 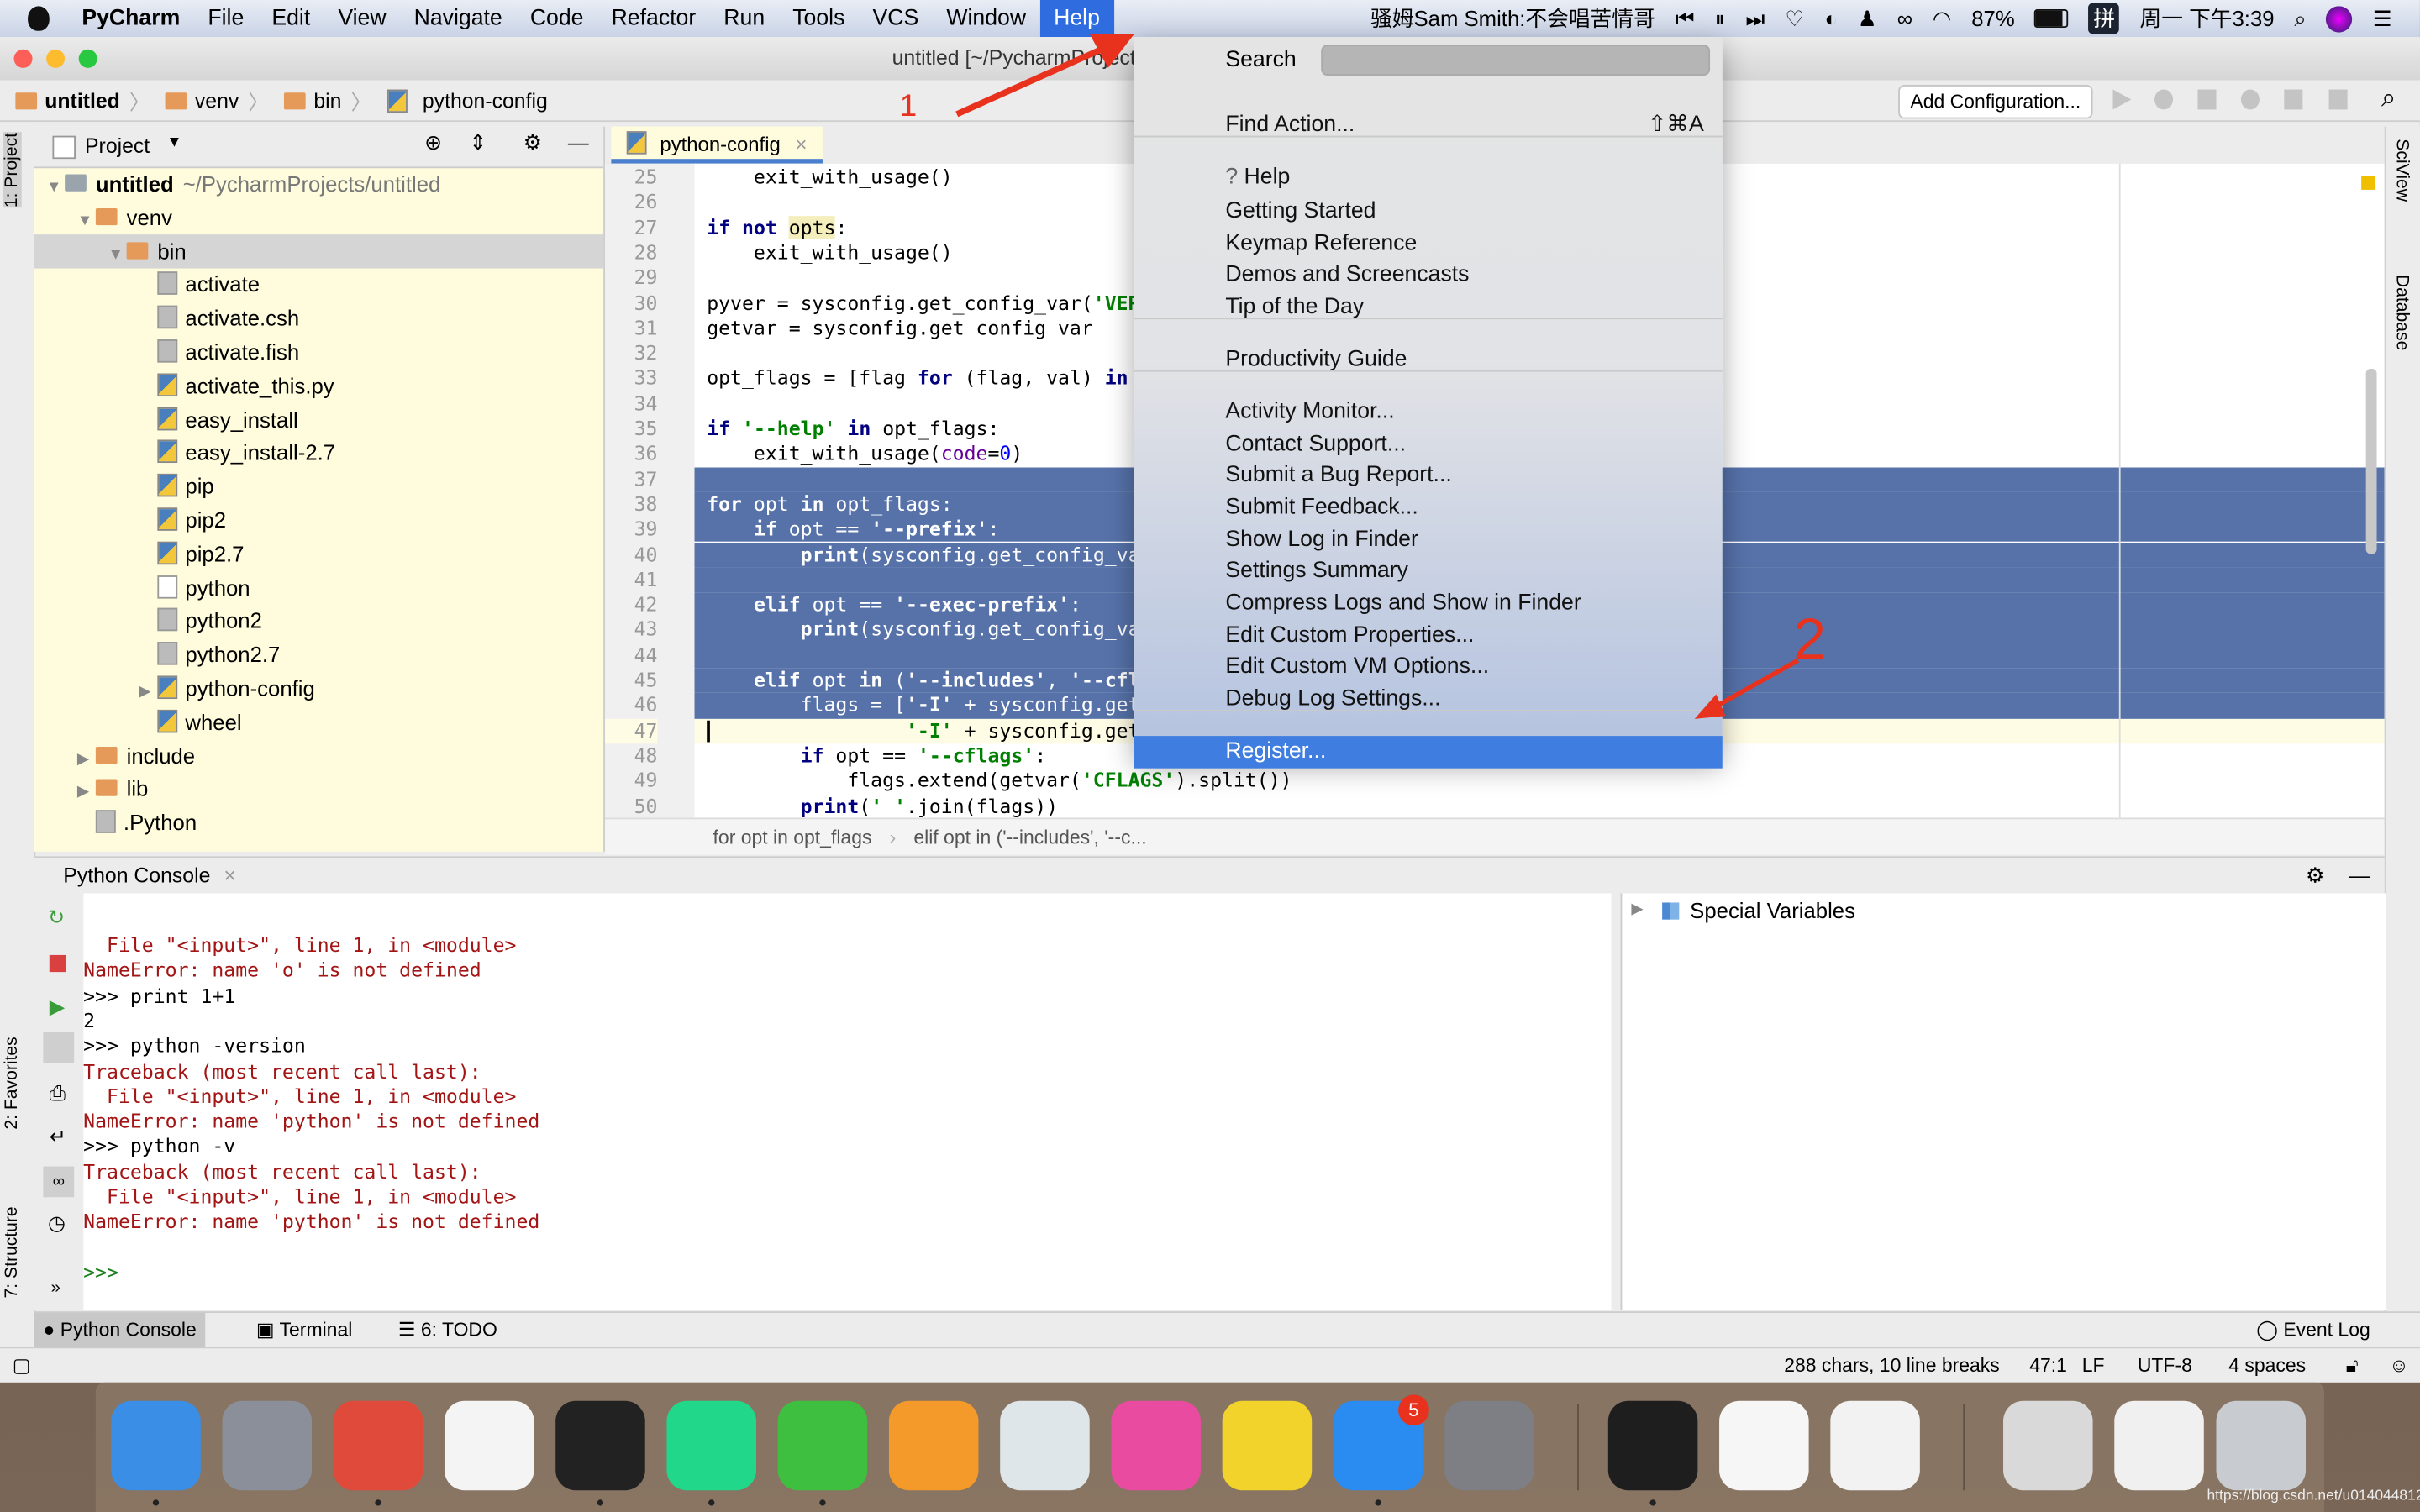 What do you see at coordinates (1810, 640) in the screenshot?
I see `annotation-label-2: 2` at bounding box center [1810, 640].